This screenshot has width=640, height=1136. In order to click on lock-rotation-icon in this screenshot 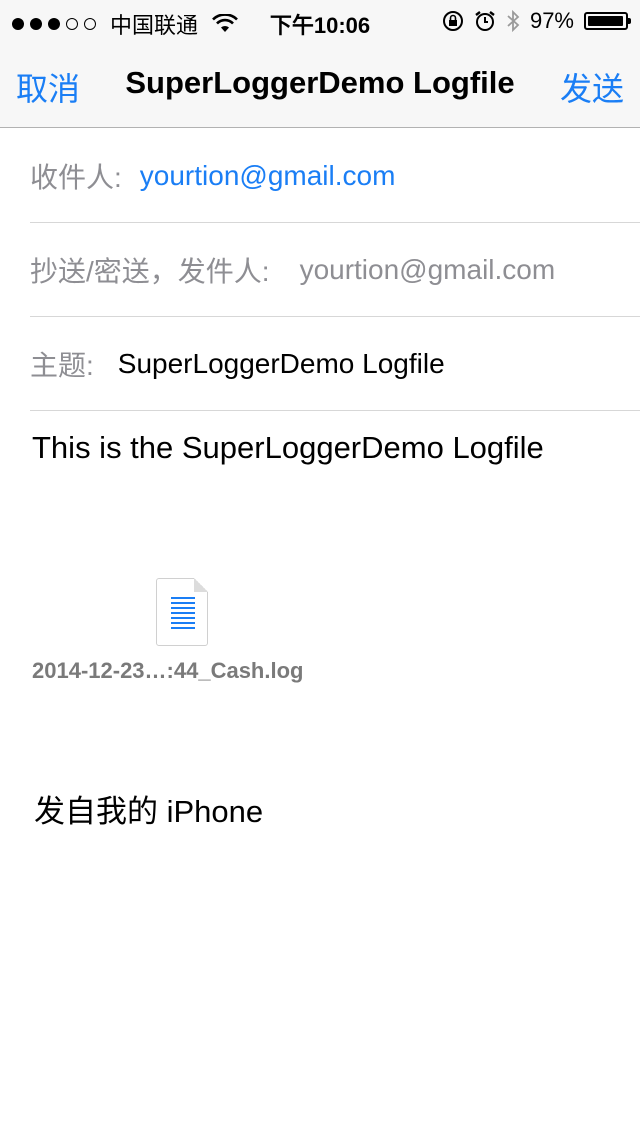, I will do `click(452, 21)`.